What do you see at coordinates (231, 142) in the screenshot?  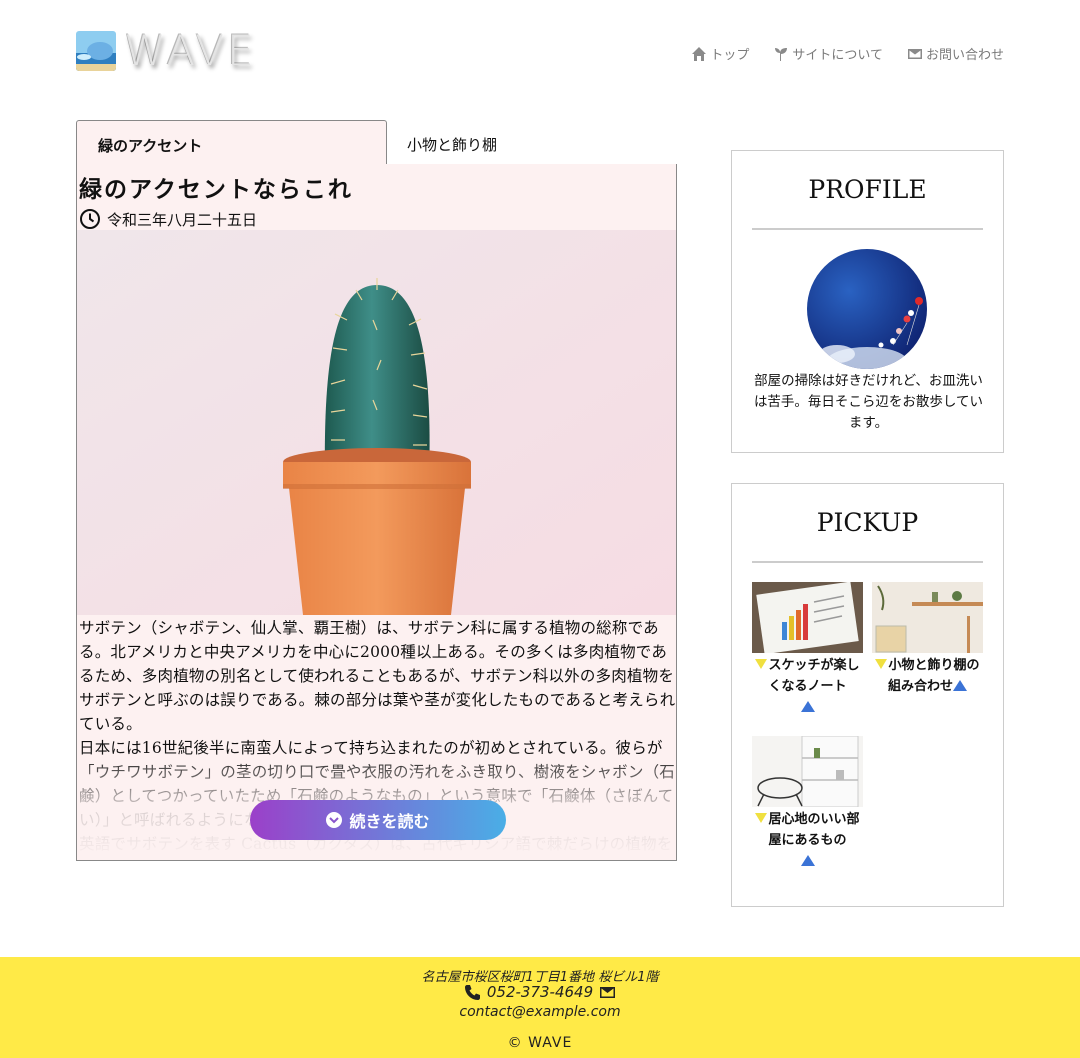 I see `tab-green-accent: 緑のアクセント` at bounding box center [231, 142].